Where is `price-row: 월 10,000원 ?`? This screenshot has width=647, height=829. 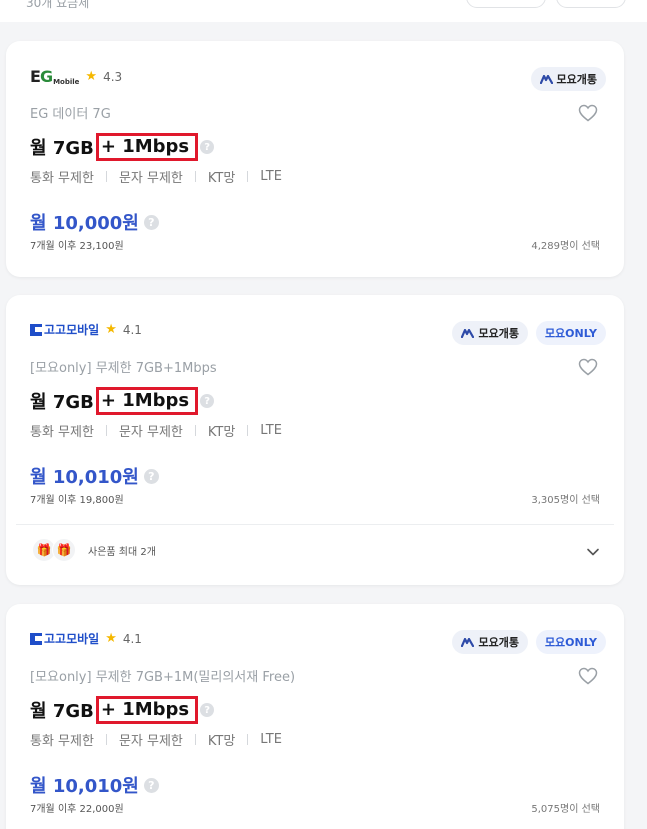 price-row: 월 10,000원 ? is located at coordinates (94, 222).